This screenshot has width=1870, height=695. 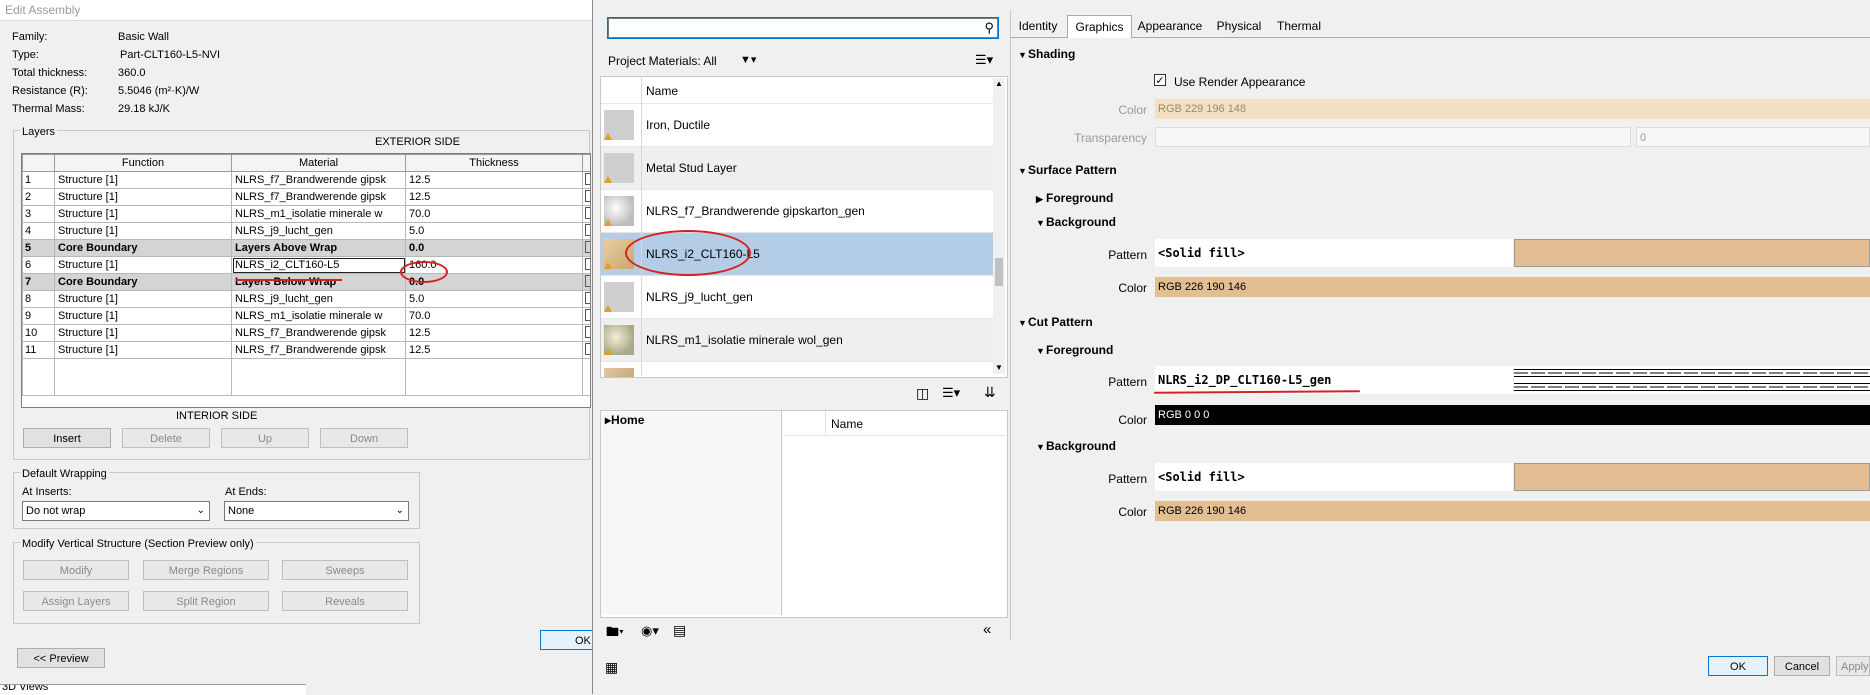 What do you see at coordinates (1738, 666) in the screenshot?
I see `ok-button: OK` at bounding box center [1738, 666].